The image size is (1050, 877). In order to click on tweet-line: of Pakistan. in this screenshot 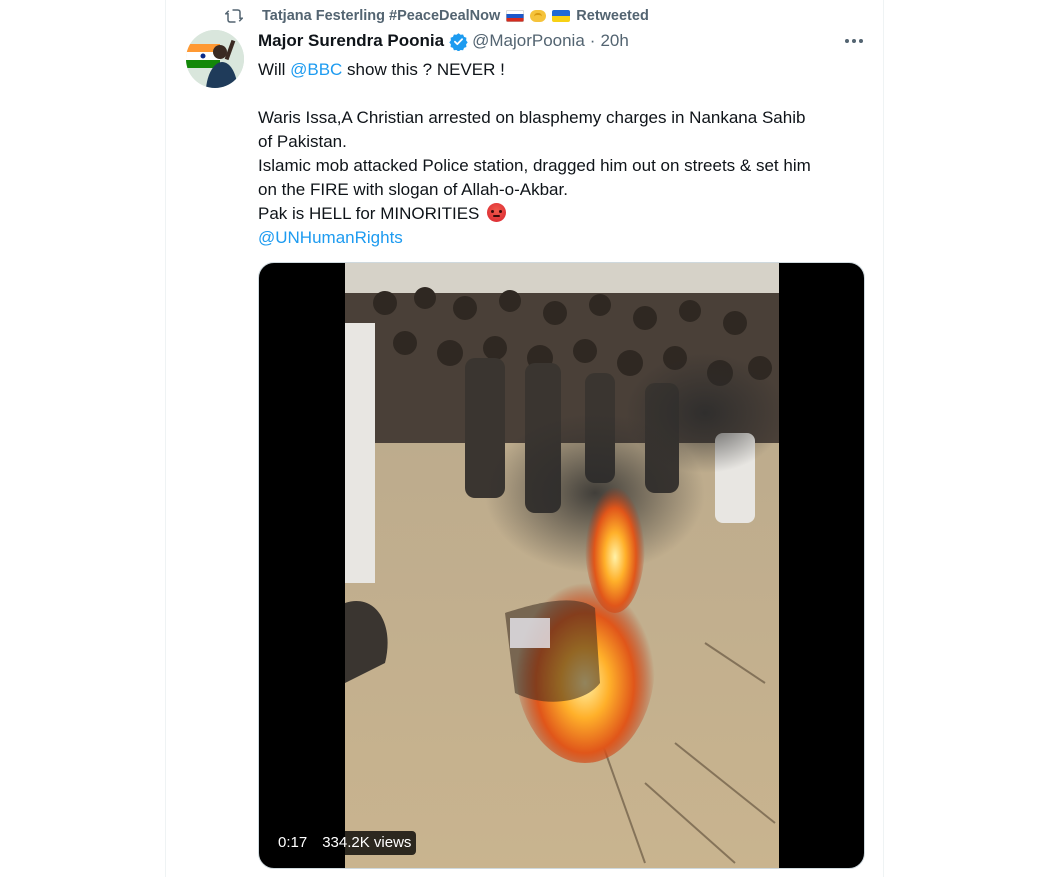, I will do `click(302, 141)`.